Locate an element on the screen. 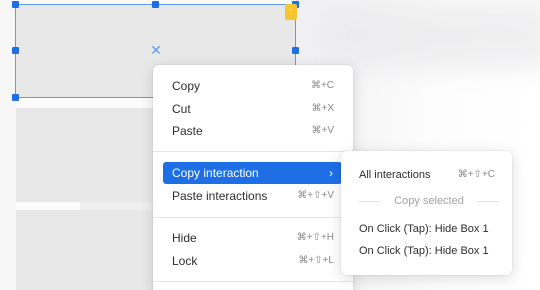 Image resolution: width=540 pixels, height=290 pixels. menu-item-shortcut: ⌘+⇧+H is located at coordinates (315, 237).